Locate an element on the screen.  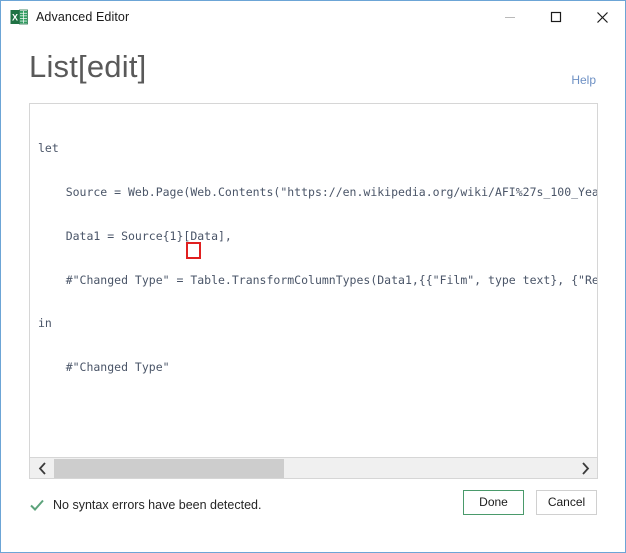
minimize-icon is located at coordinates (510, 17).